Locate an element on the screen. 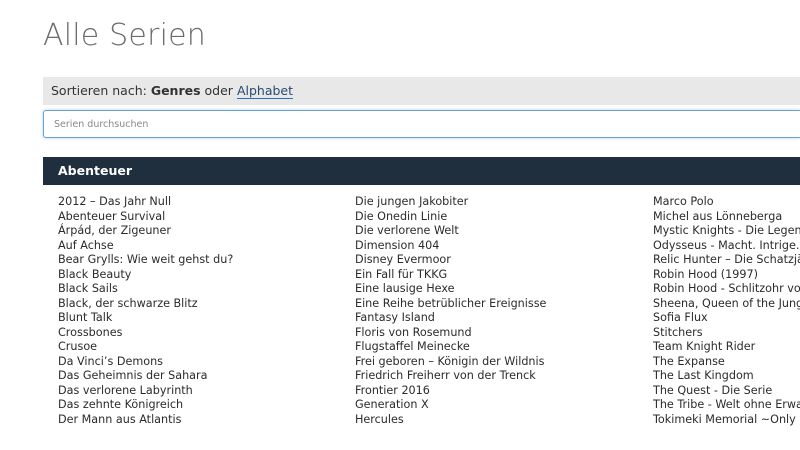 The width and height of the screenshot is (800, 450). series-link: Stitchers is located at coordinates (726, 333).